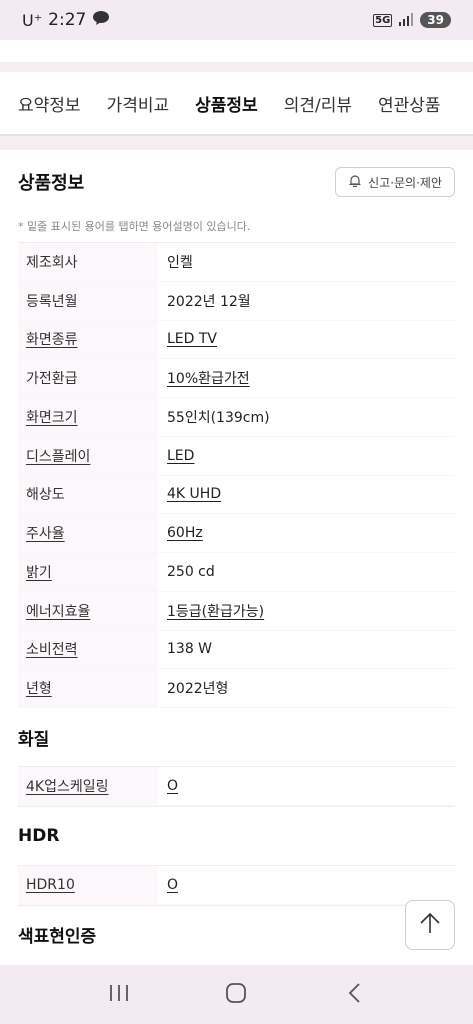 The image size is (473, 1024). Describe the element at coordinates (52, 417) in the screenshot. I see `spec-key-link: 화면크기` at that location.